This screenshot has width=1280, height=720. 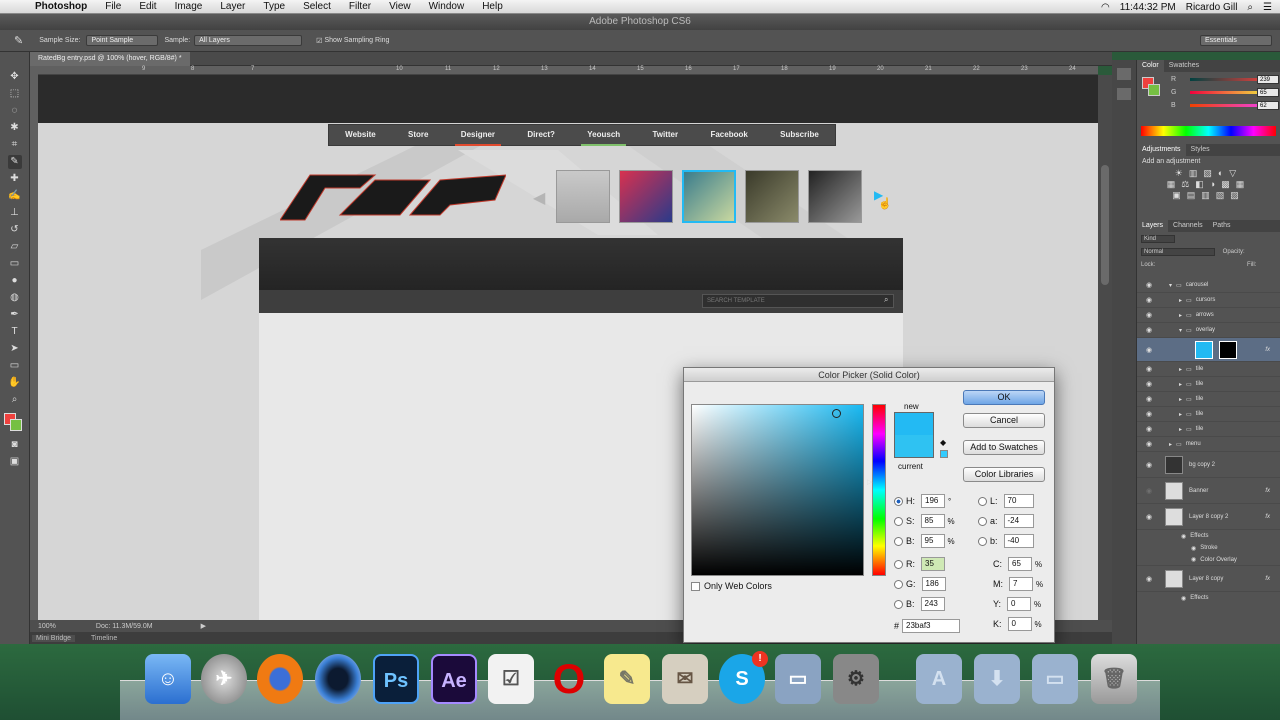 What do you see at coordinates (927, 626) in the screenshot?
I see `field-hex: #23baf3` at bounding box center [927, 626].